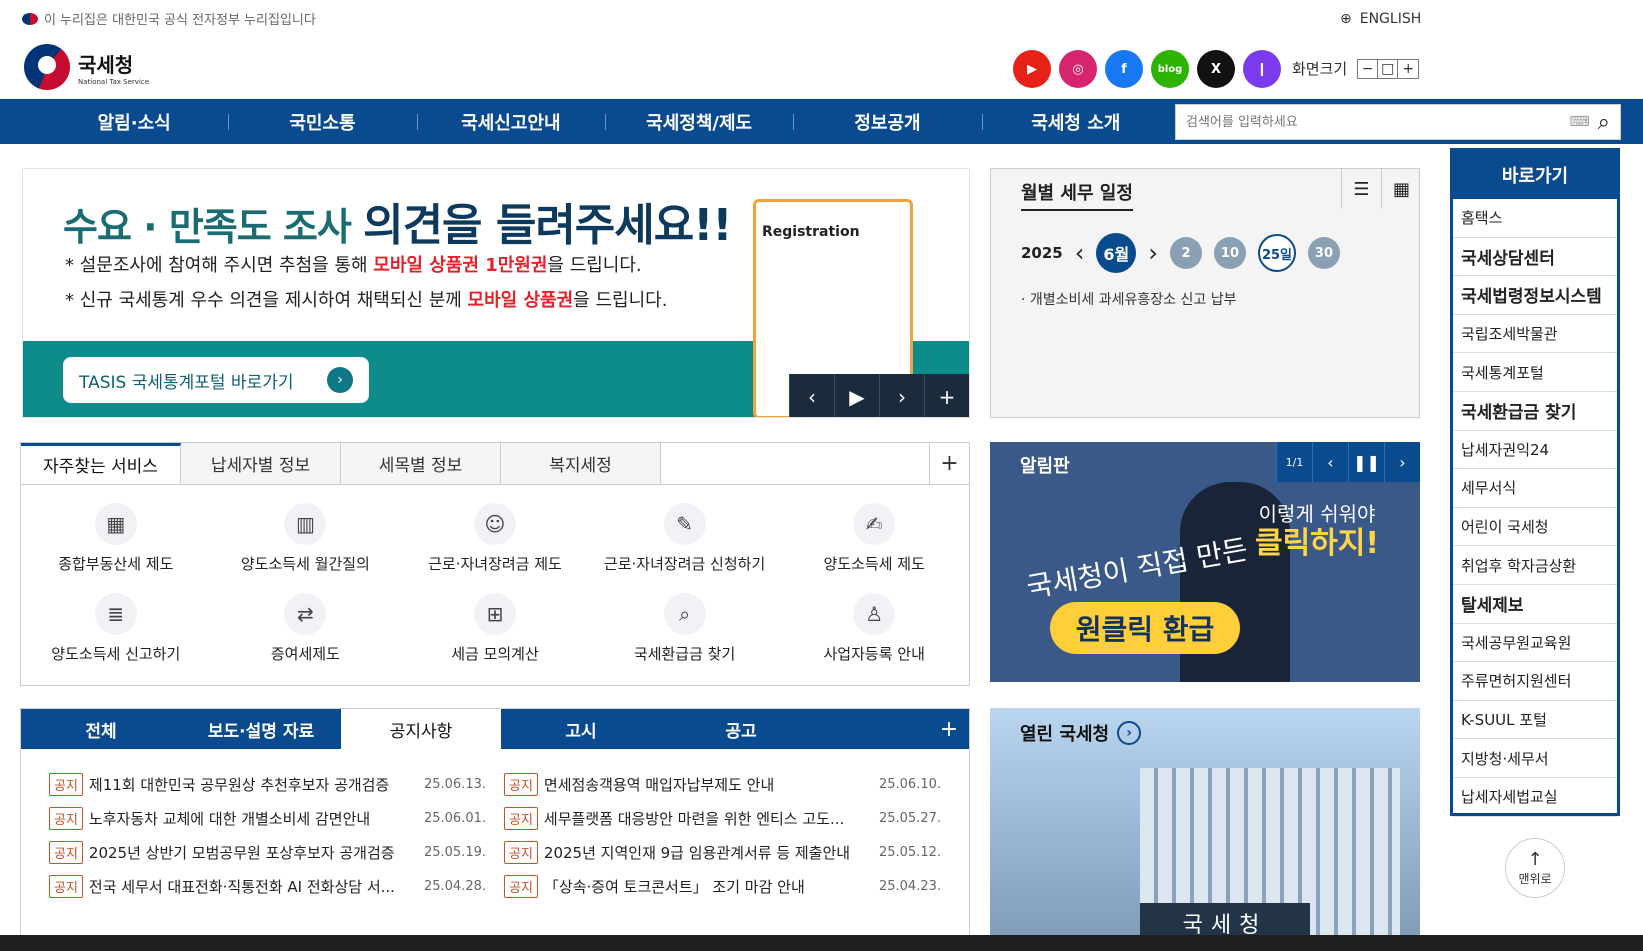 The height and width of the screenshot is (951, 1643). Describe the element at coordinates (261, 729) in the screenshot. I see `news-tab: 보도·설명 자료` at that location.